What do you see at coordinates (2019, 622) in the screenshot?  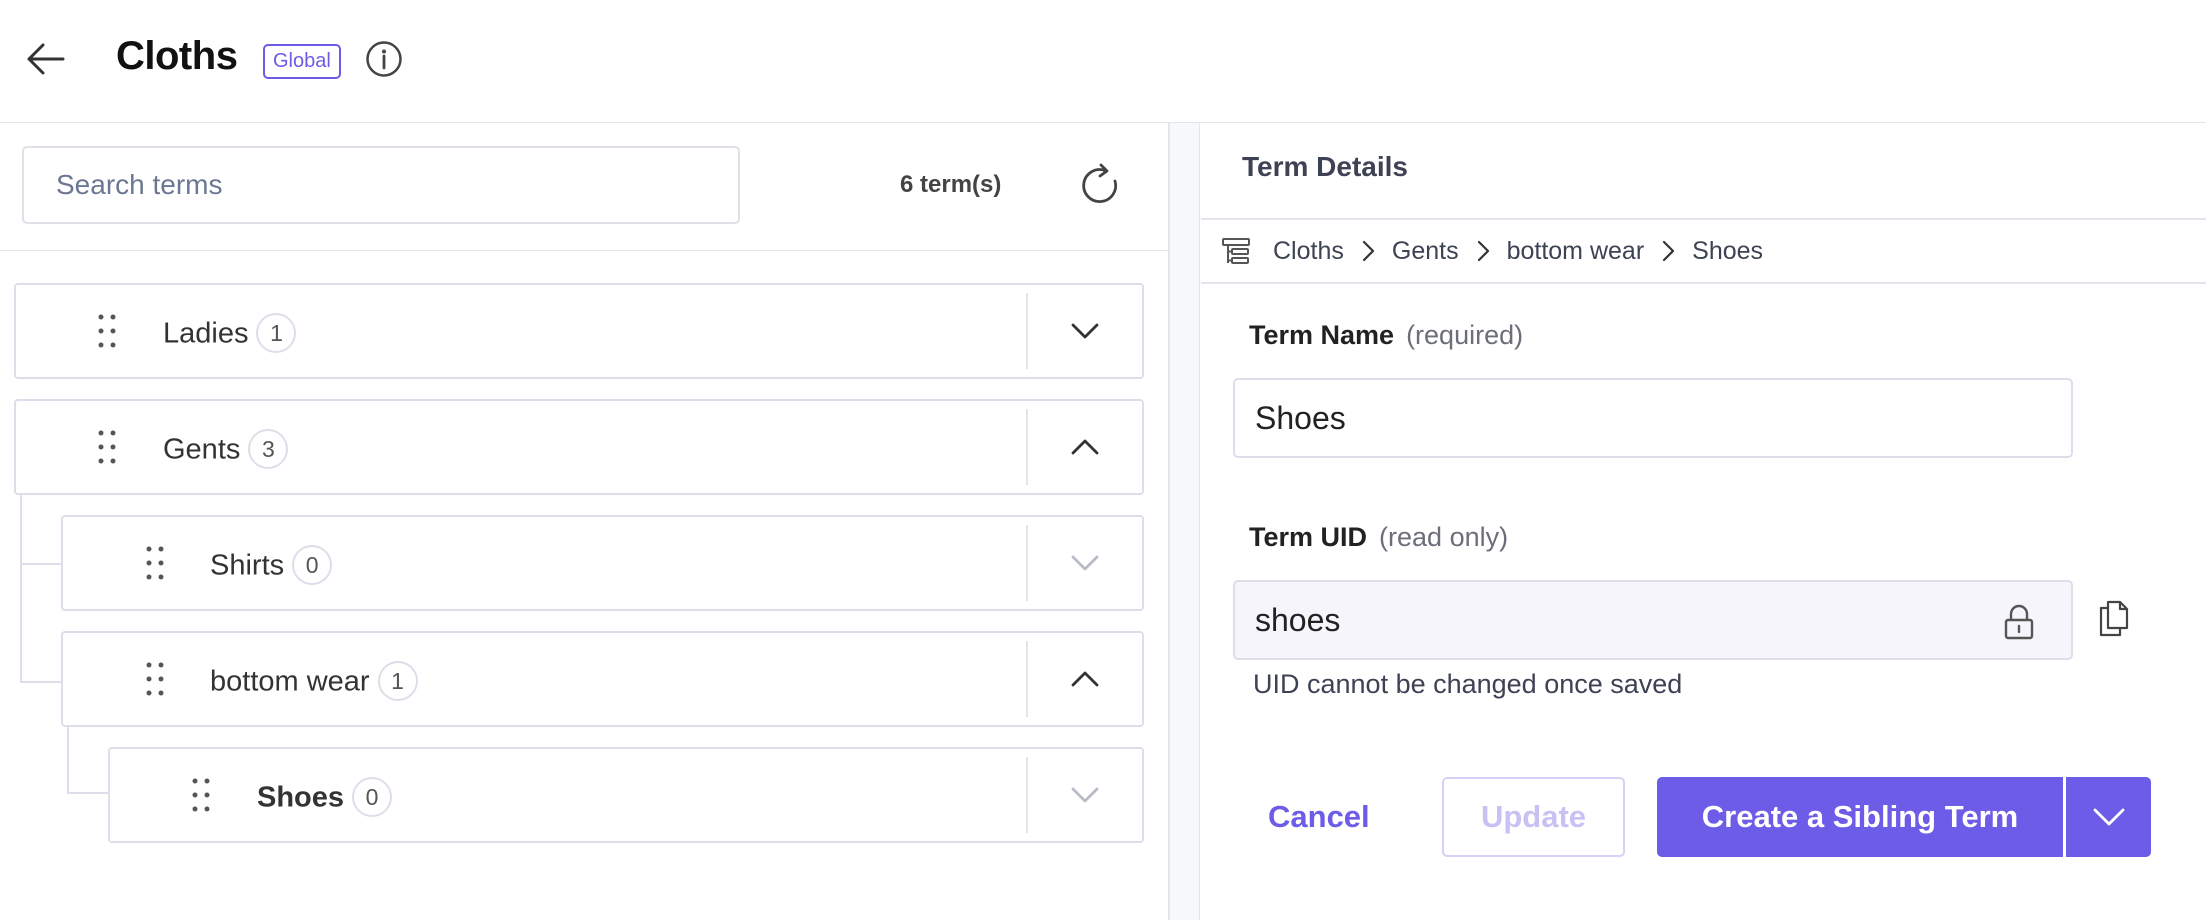 I see `lock-icon` at bounding box center [2019, 622].